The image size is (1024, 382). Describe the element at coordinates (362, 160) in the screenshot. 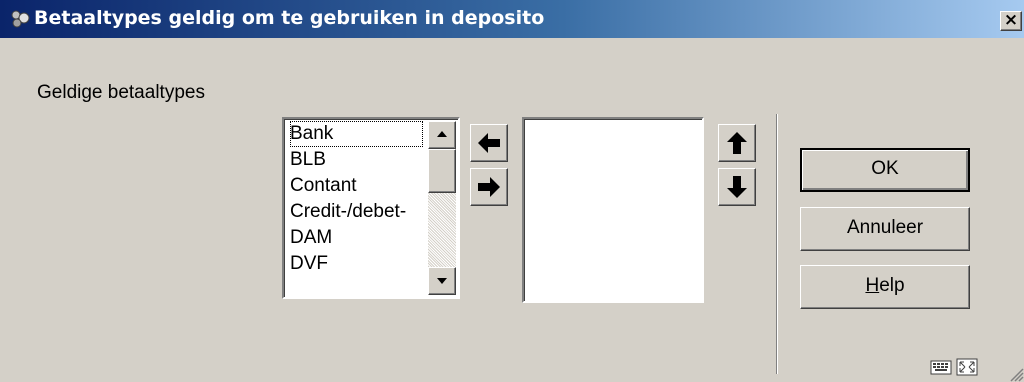

I see `list-item: BLB` at that location.